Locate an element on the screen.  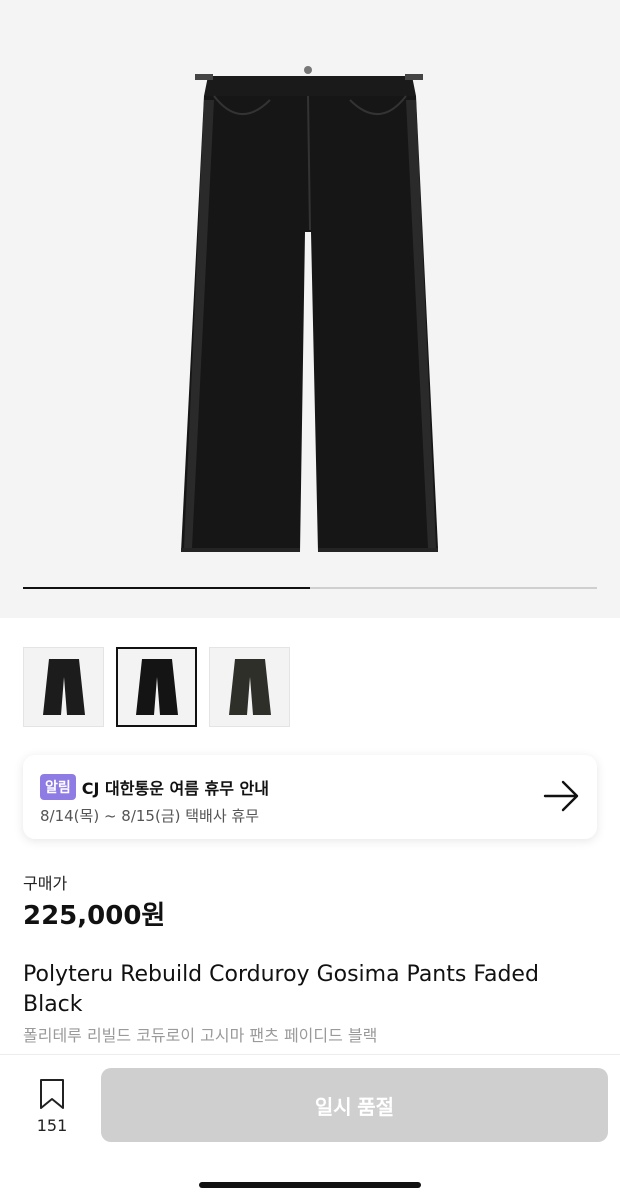
arrow-right-icon is located at coordinates (562, 796).